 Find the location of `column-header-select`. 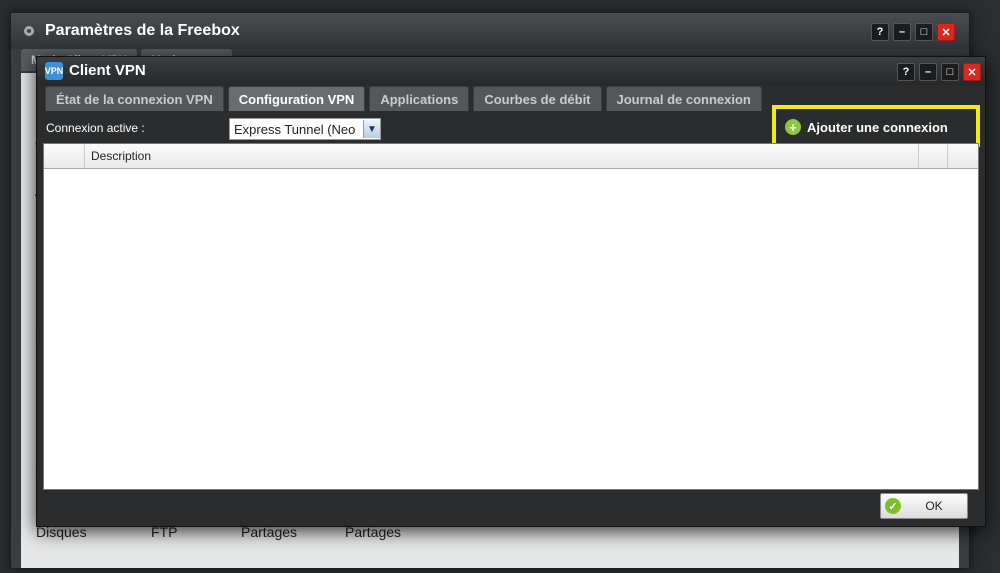

column-header-select is located at coordinates (64, 156).